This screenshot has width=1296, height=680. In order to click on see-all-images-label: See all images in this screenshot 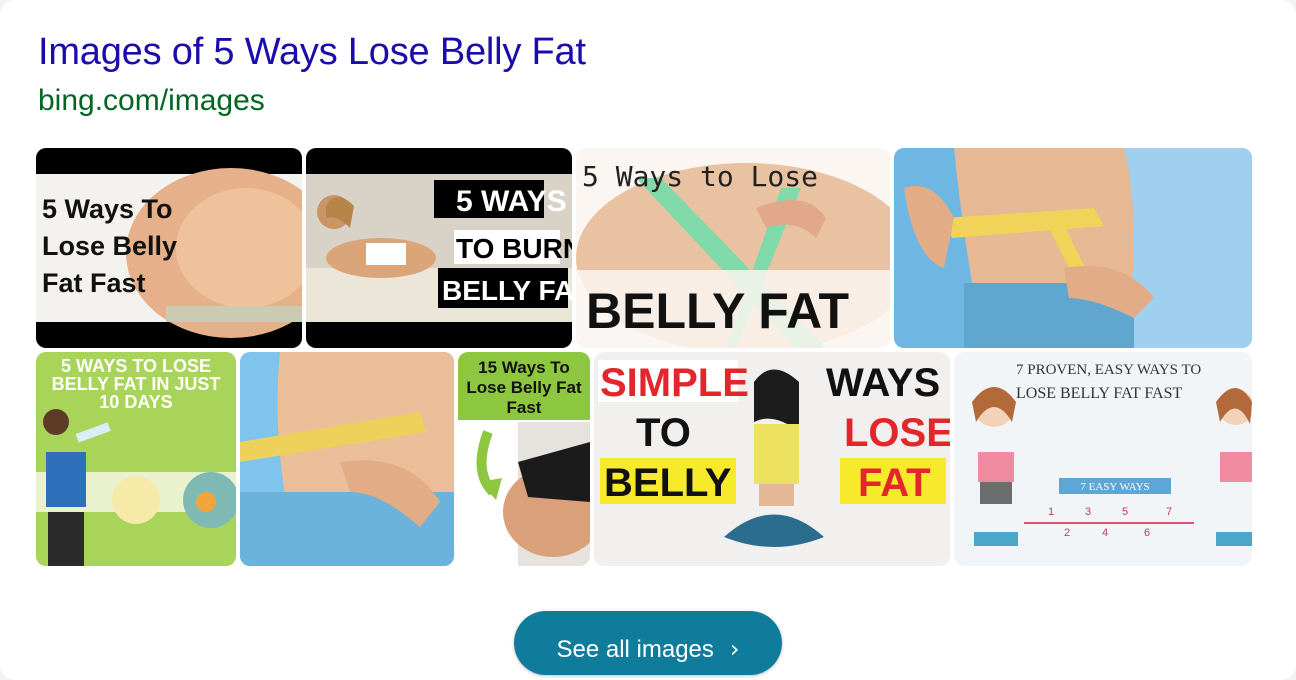, I will do `click(635, 649)`.